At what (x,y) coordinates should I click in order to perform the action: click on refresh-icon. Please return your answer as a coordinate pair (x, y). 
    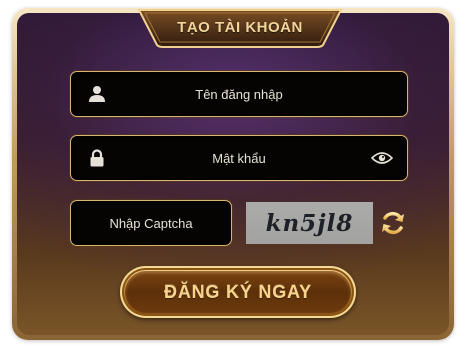
    Looking at the image, I should click on (393, 223).